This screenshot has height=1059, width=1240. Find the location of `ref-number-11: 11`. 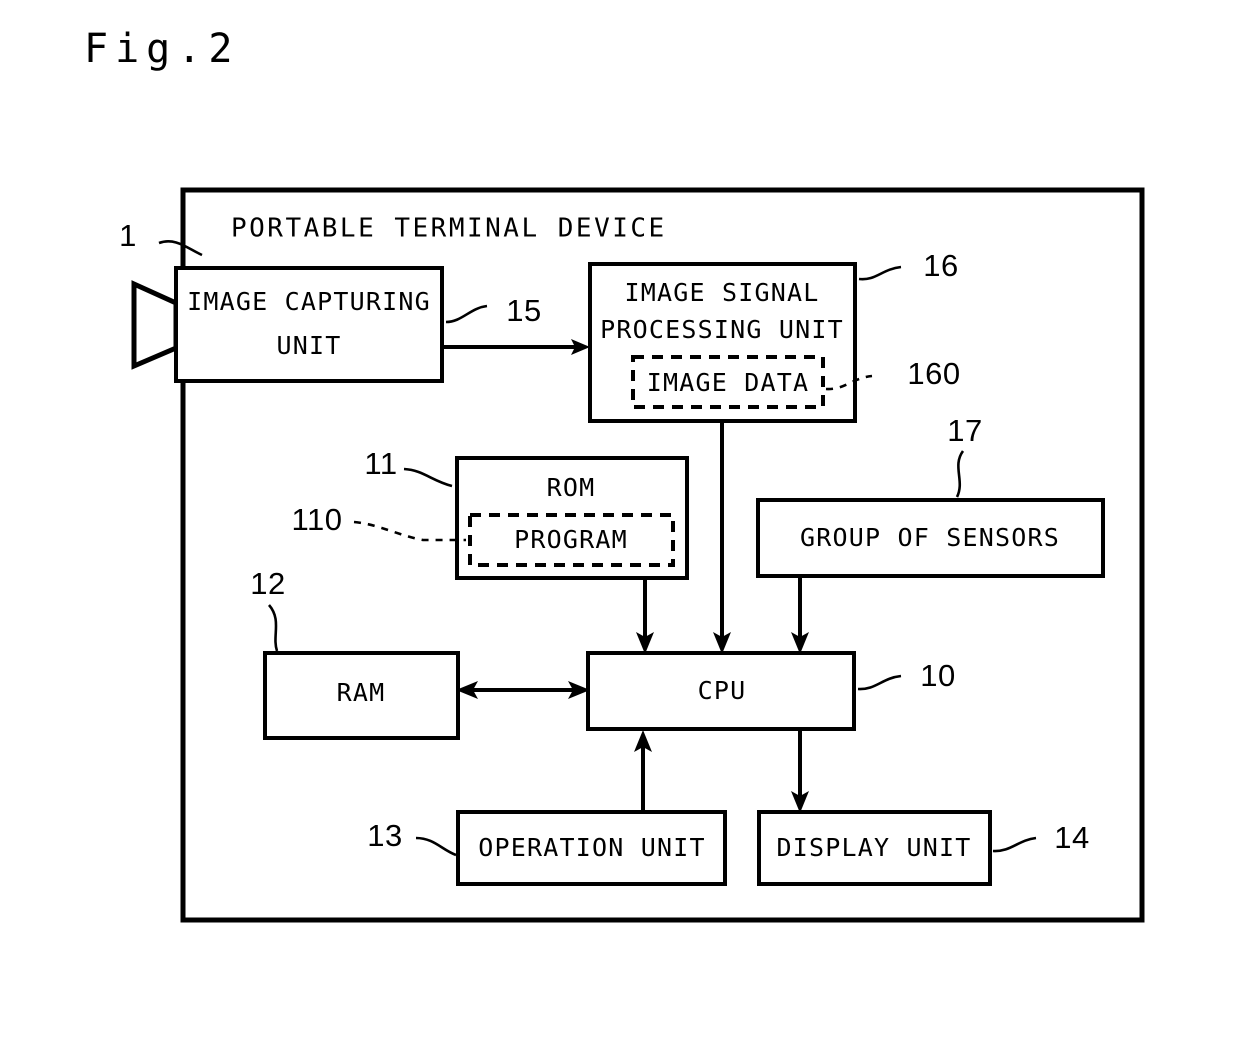

ref-number-11: 11 is located at coordinates (380, 463).